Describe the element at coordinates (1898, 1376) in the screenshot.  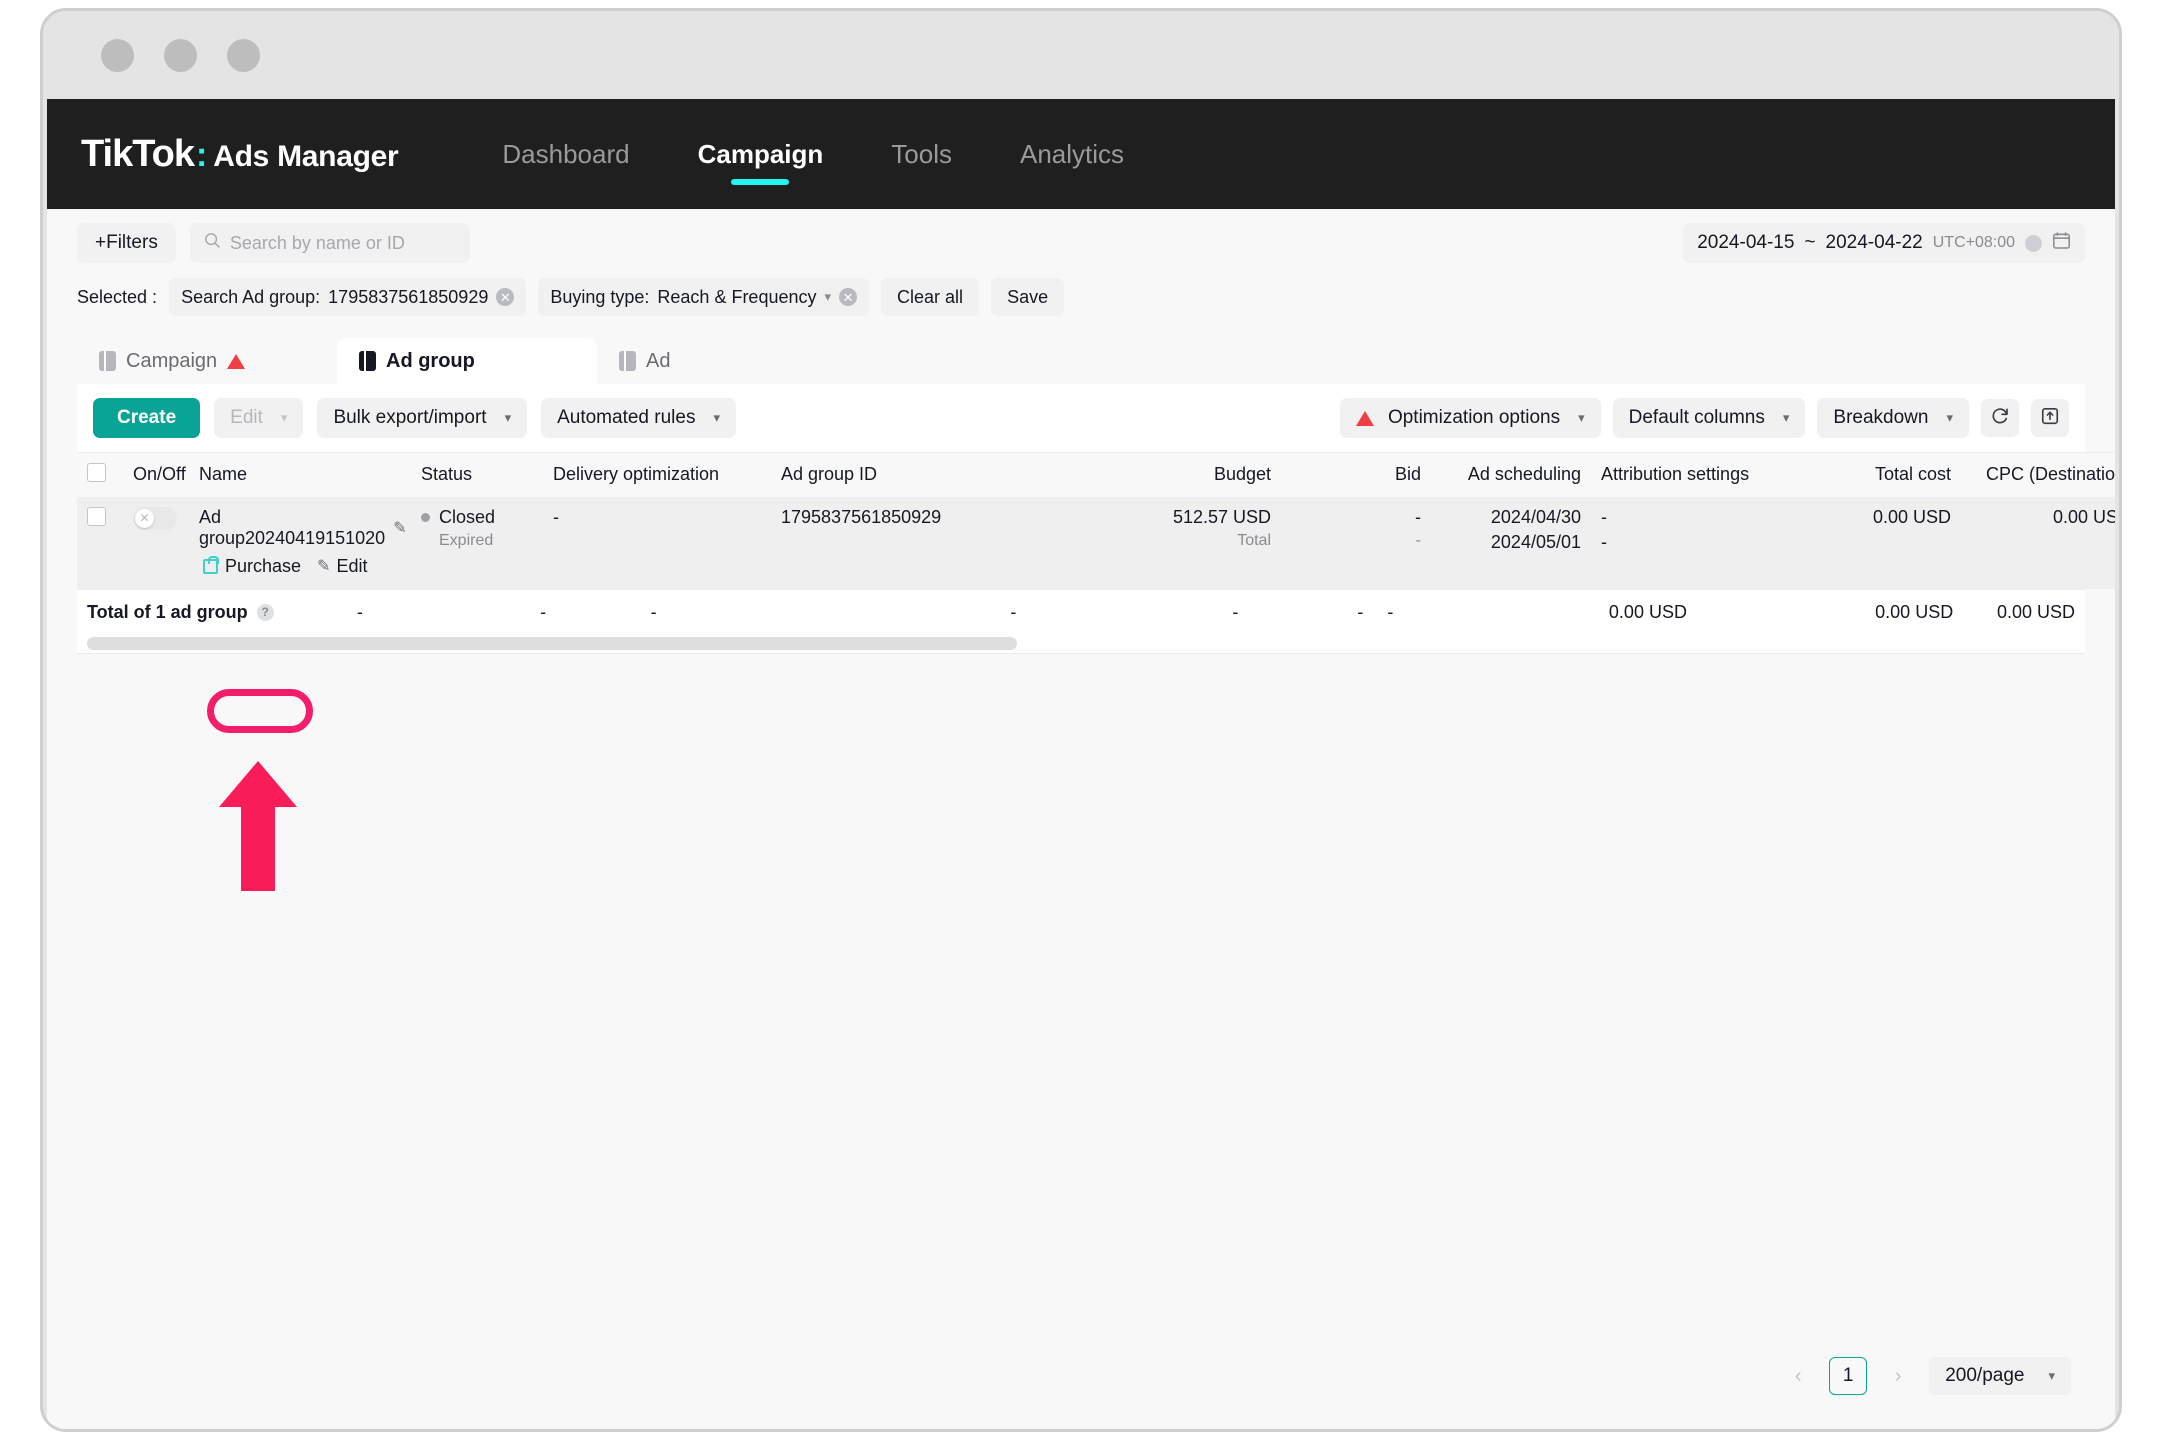
I see `pagination-next-button: ›` at that location.